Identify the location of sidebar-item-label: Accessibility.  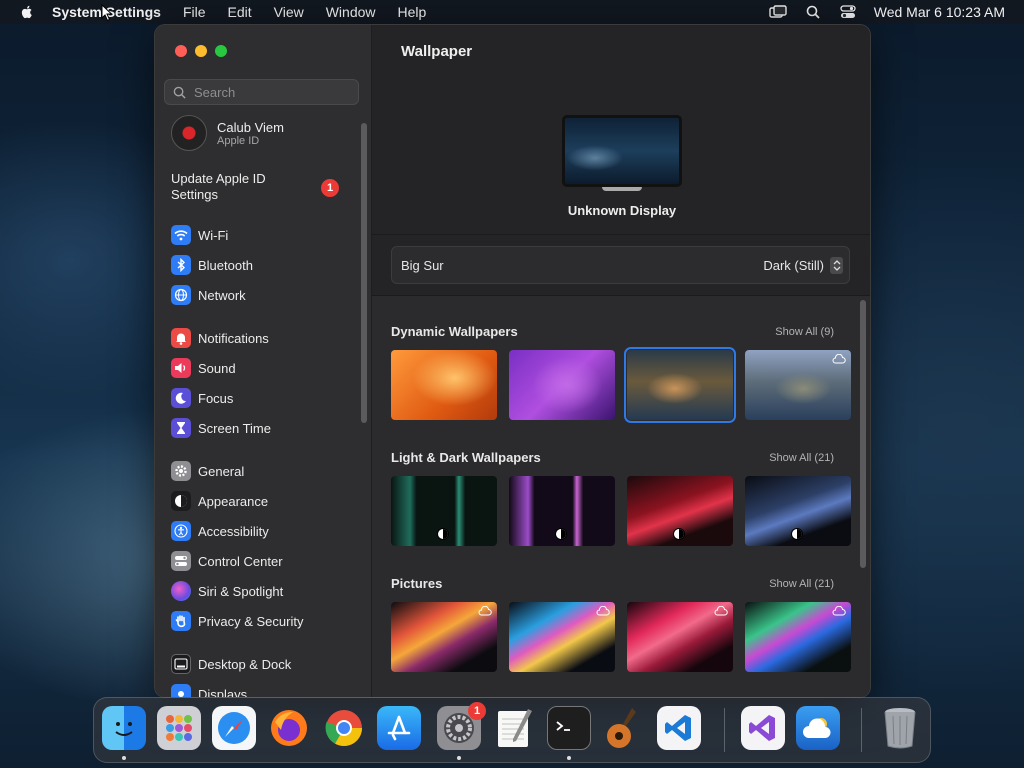
(233, 531).